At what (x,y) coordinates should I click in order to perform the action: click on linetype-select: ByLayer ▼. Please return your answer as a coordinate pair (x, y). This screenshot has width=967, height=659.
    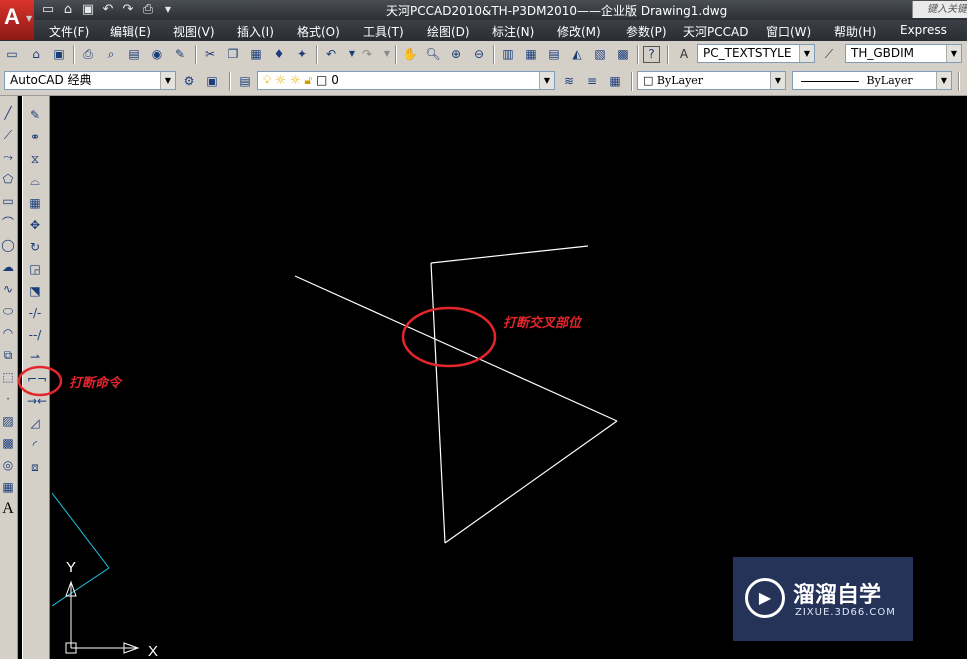
    Looking at the image, I should click on (872, 80).